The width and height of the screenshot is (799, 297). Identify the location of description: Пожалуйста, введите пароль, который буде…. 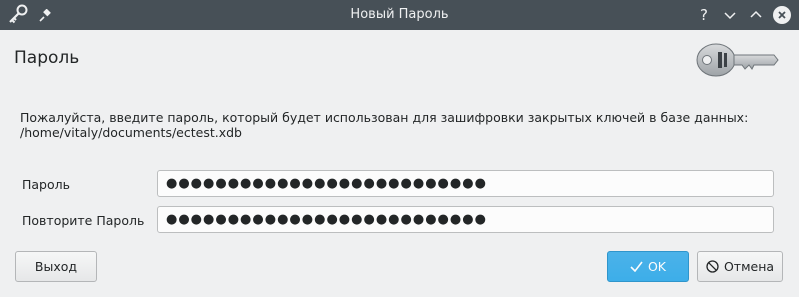
(405, 125).